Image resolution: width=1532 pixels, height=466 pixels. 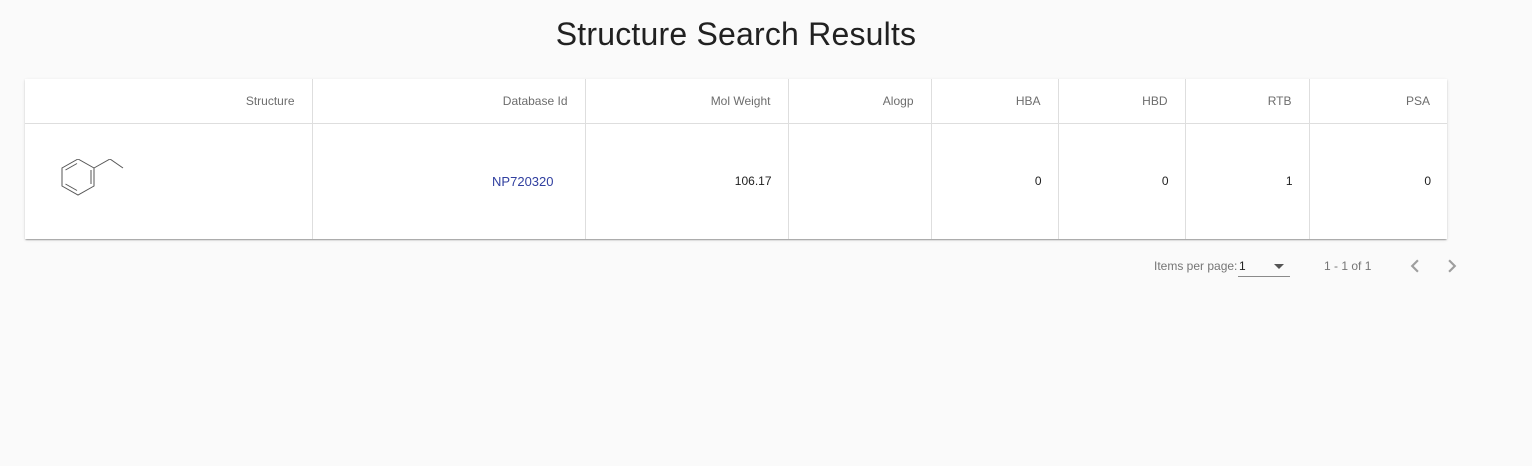 I want to click on rtb-cell: 1, so click(x=1247, y=181).